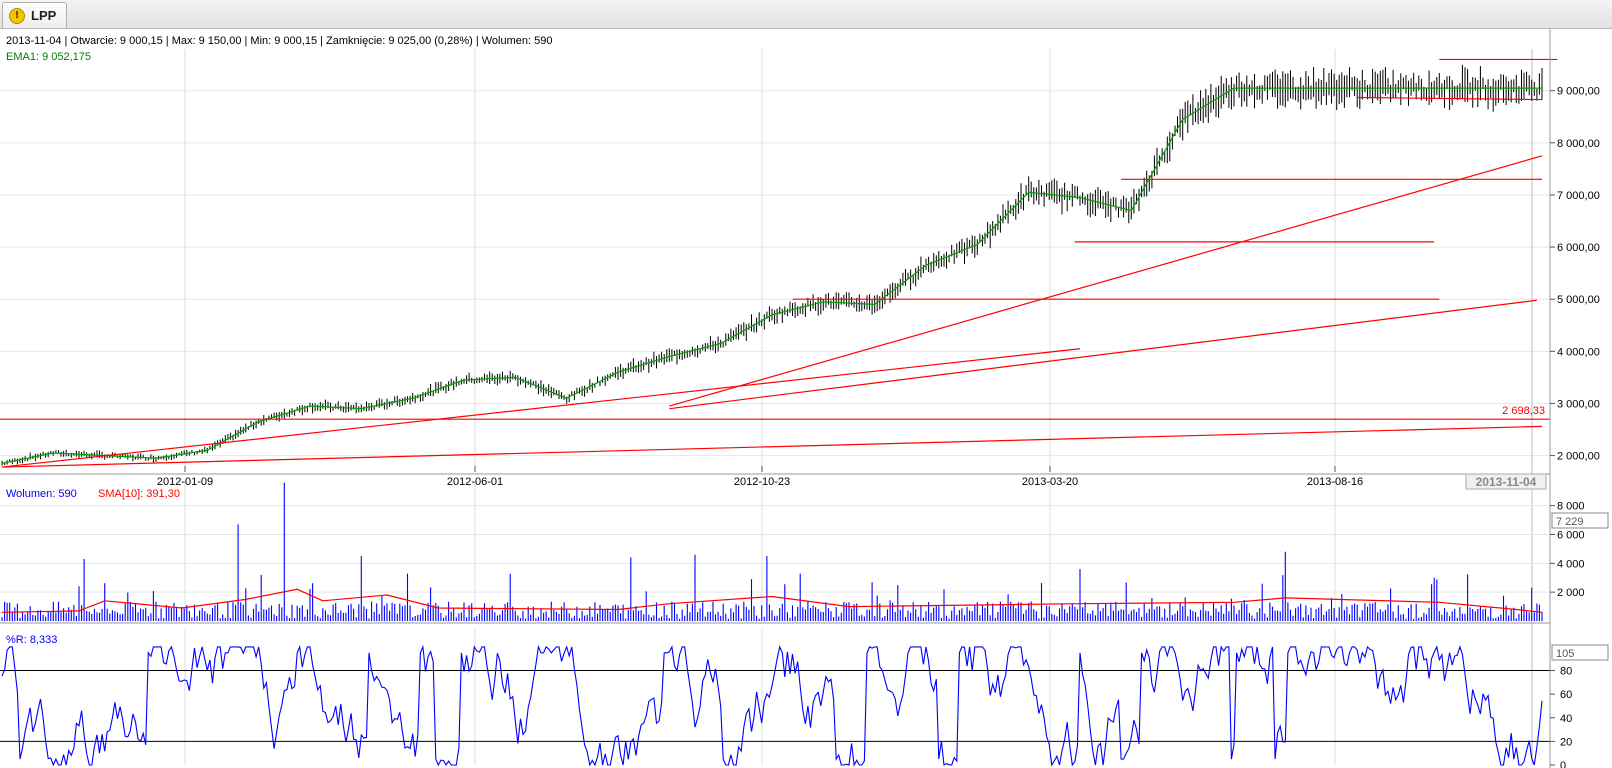 Image resolution: width=1612 pixels, height=768 pixels. I want to click on wr-title: %R: 8,333, so click(31, 640).